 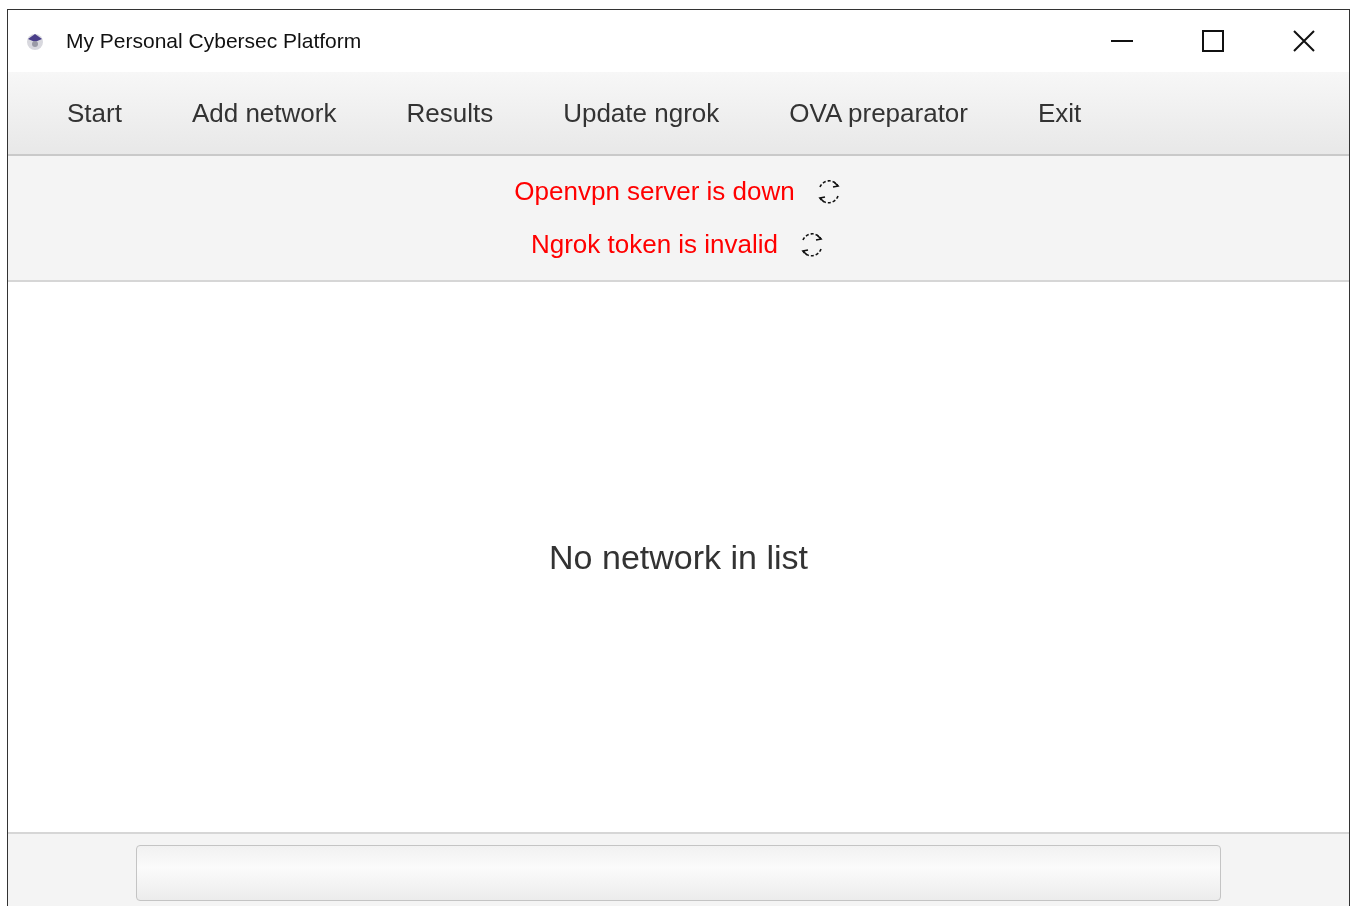 I want to click on menu-item: Update ngrok, so click(x=641, y=113).